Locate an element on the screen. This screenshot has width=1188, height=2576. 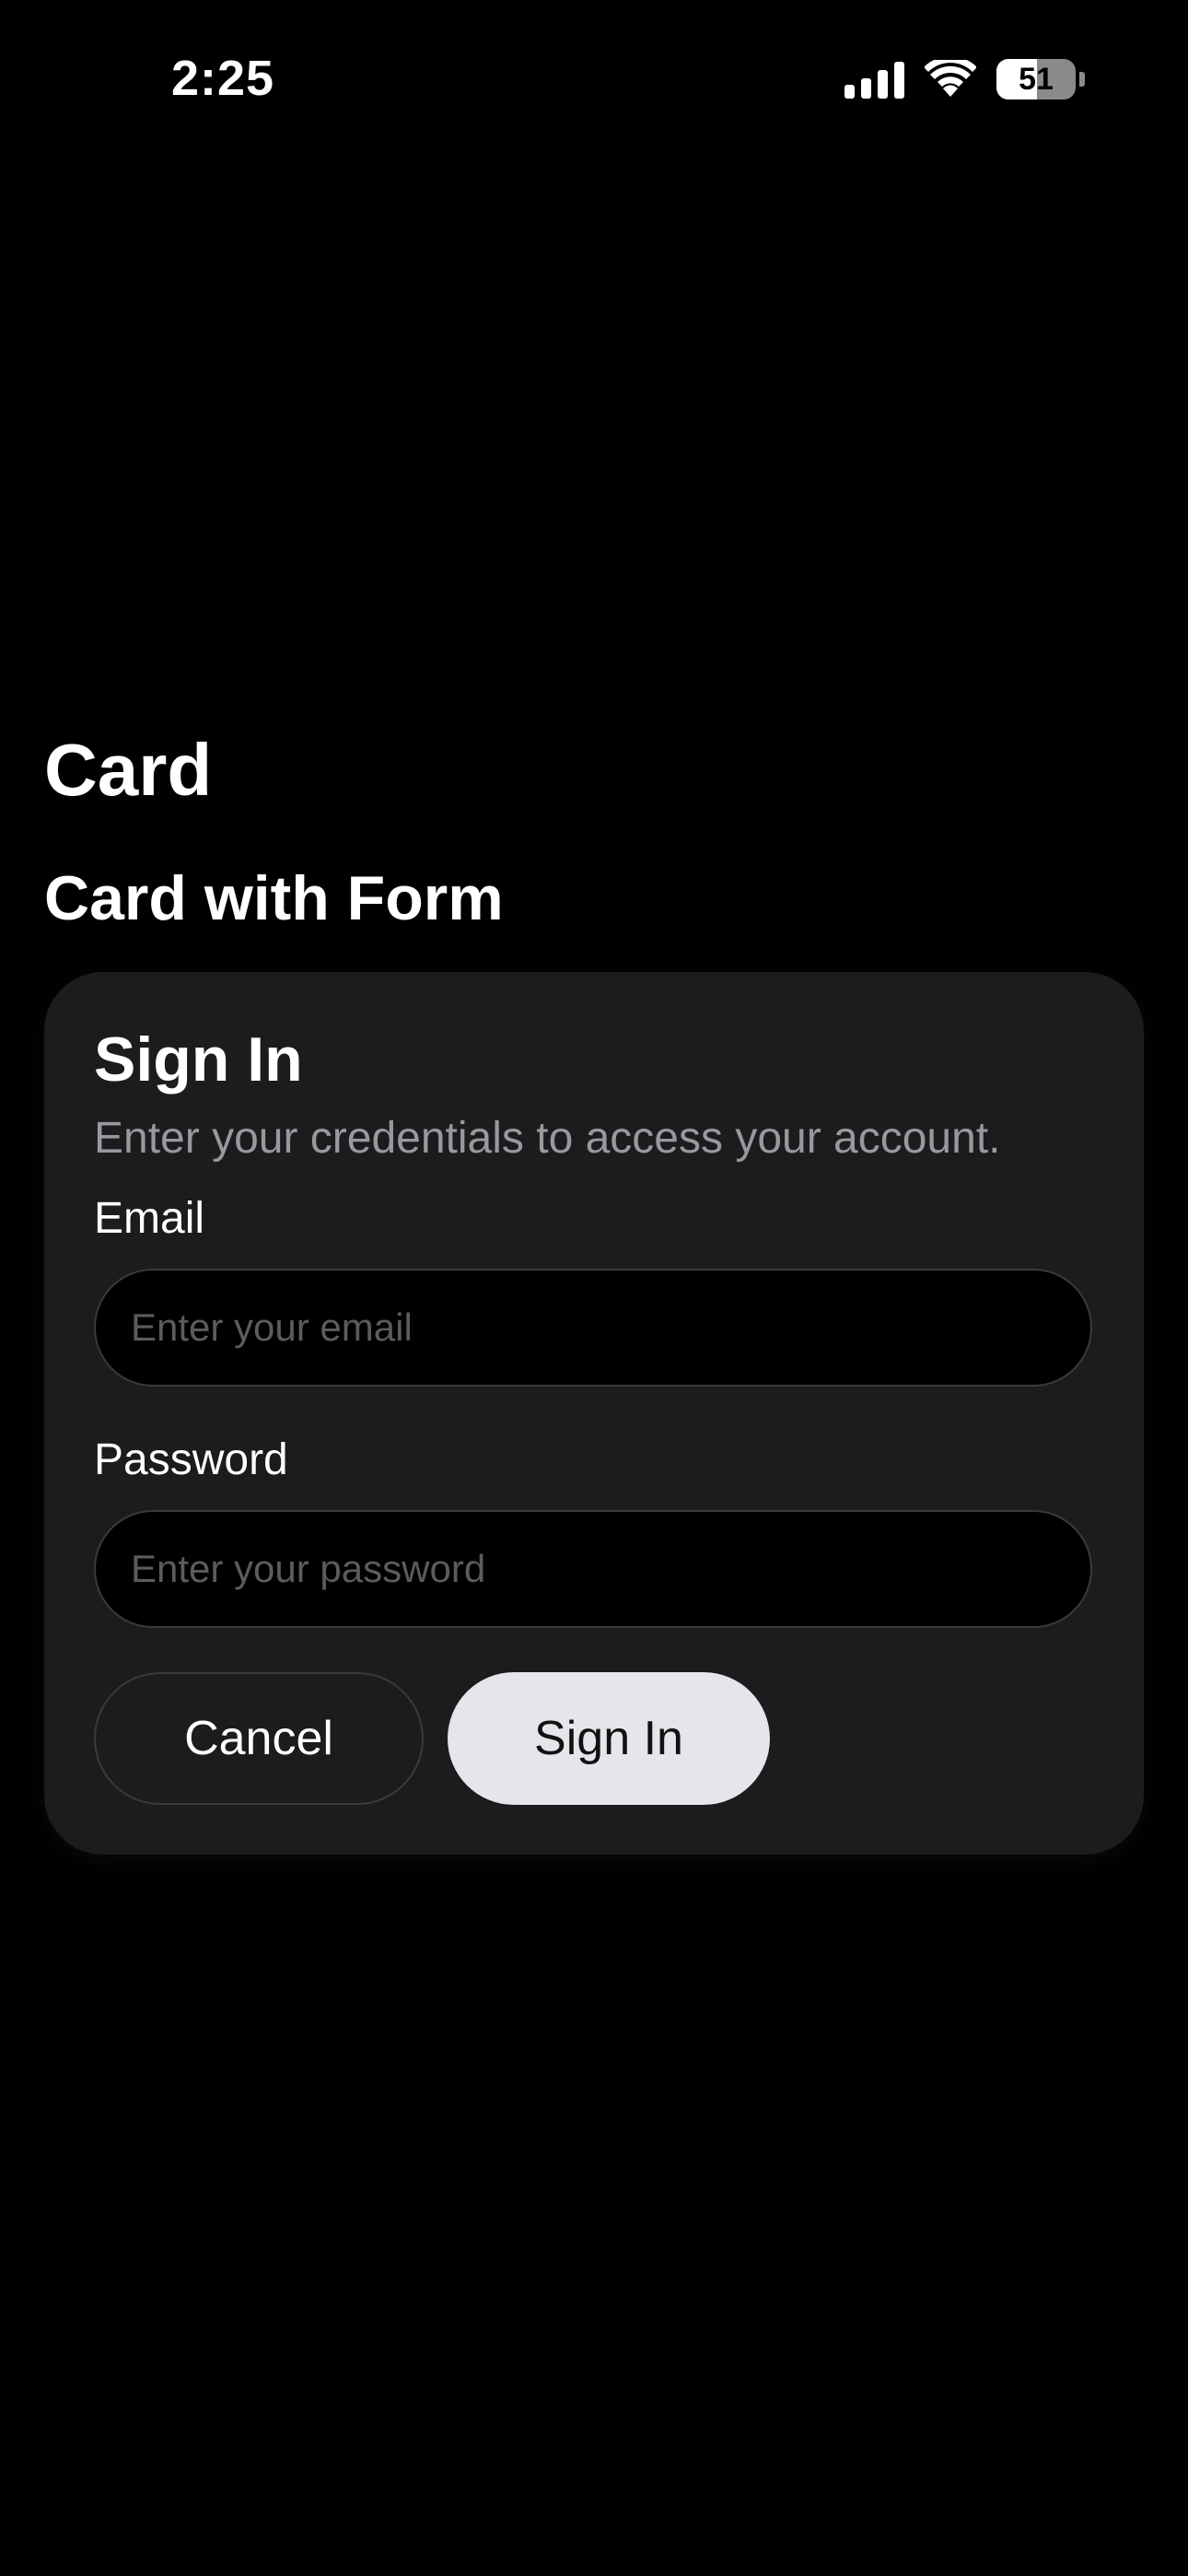
battery-icon: 51 is located at coordinates (1036, 79).